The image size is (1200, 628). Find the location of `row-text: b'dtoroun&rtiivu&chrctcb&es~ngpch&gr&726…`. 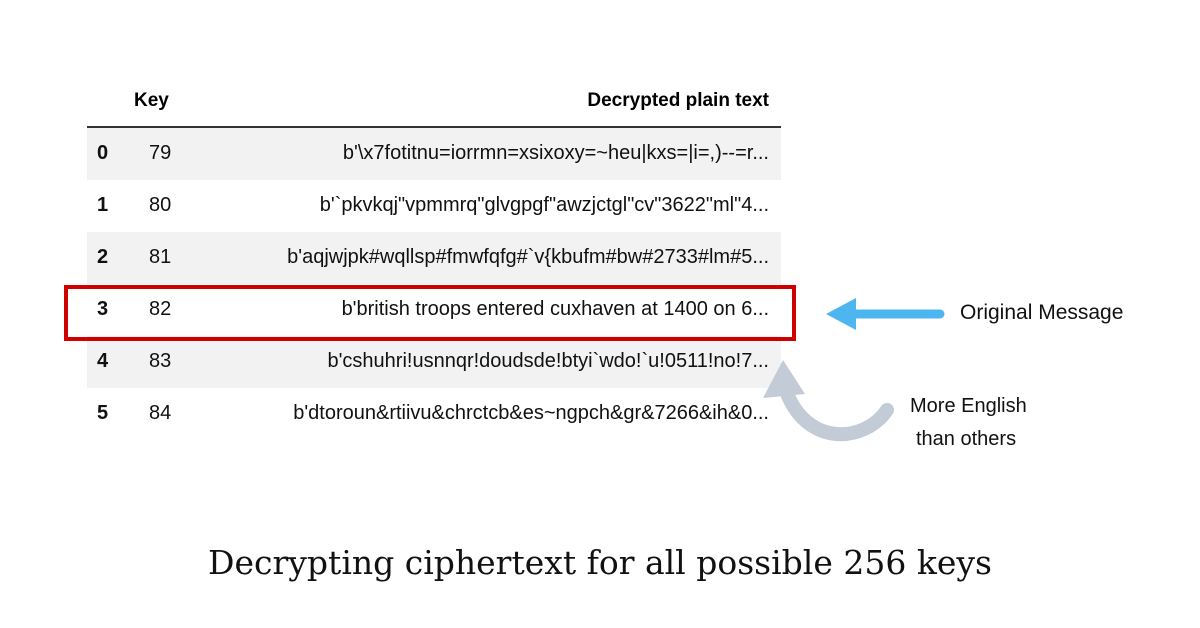

row-text: b'dtoroun&rtiivu&chrctcb&es~ngpch&gr&726… is located at coordinates (531, 413).